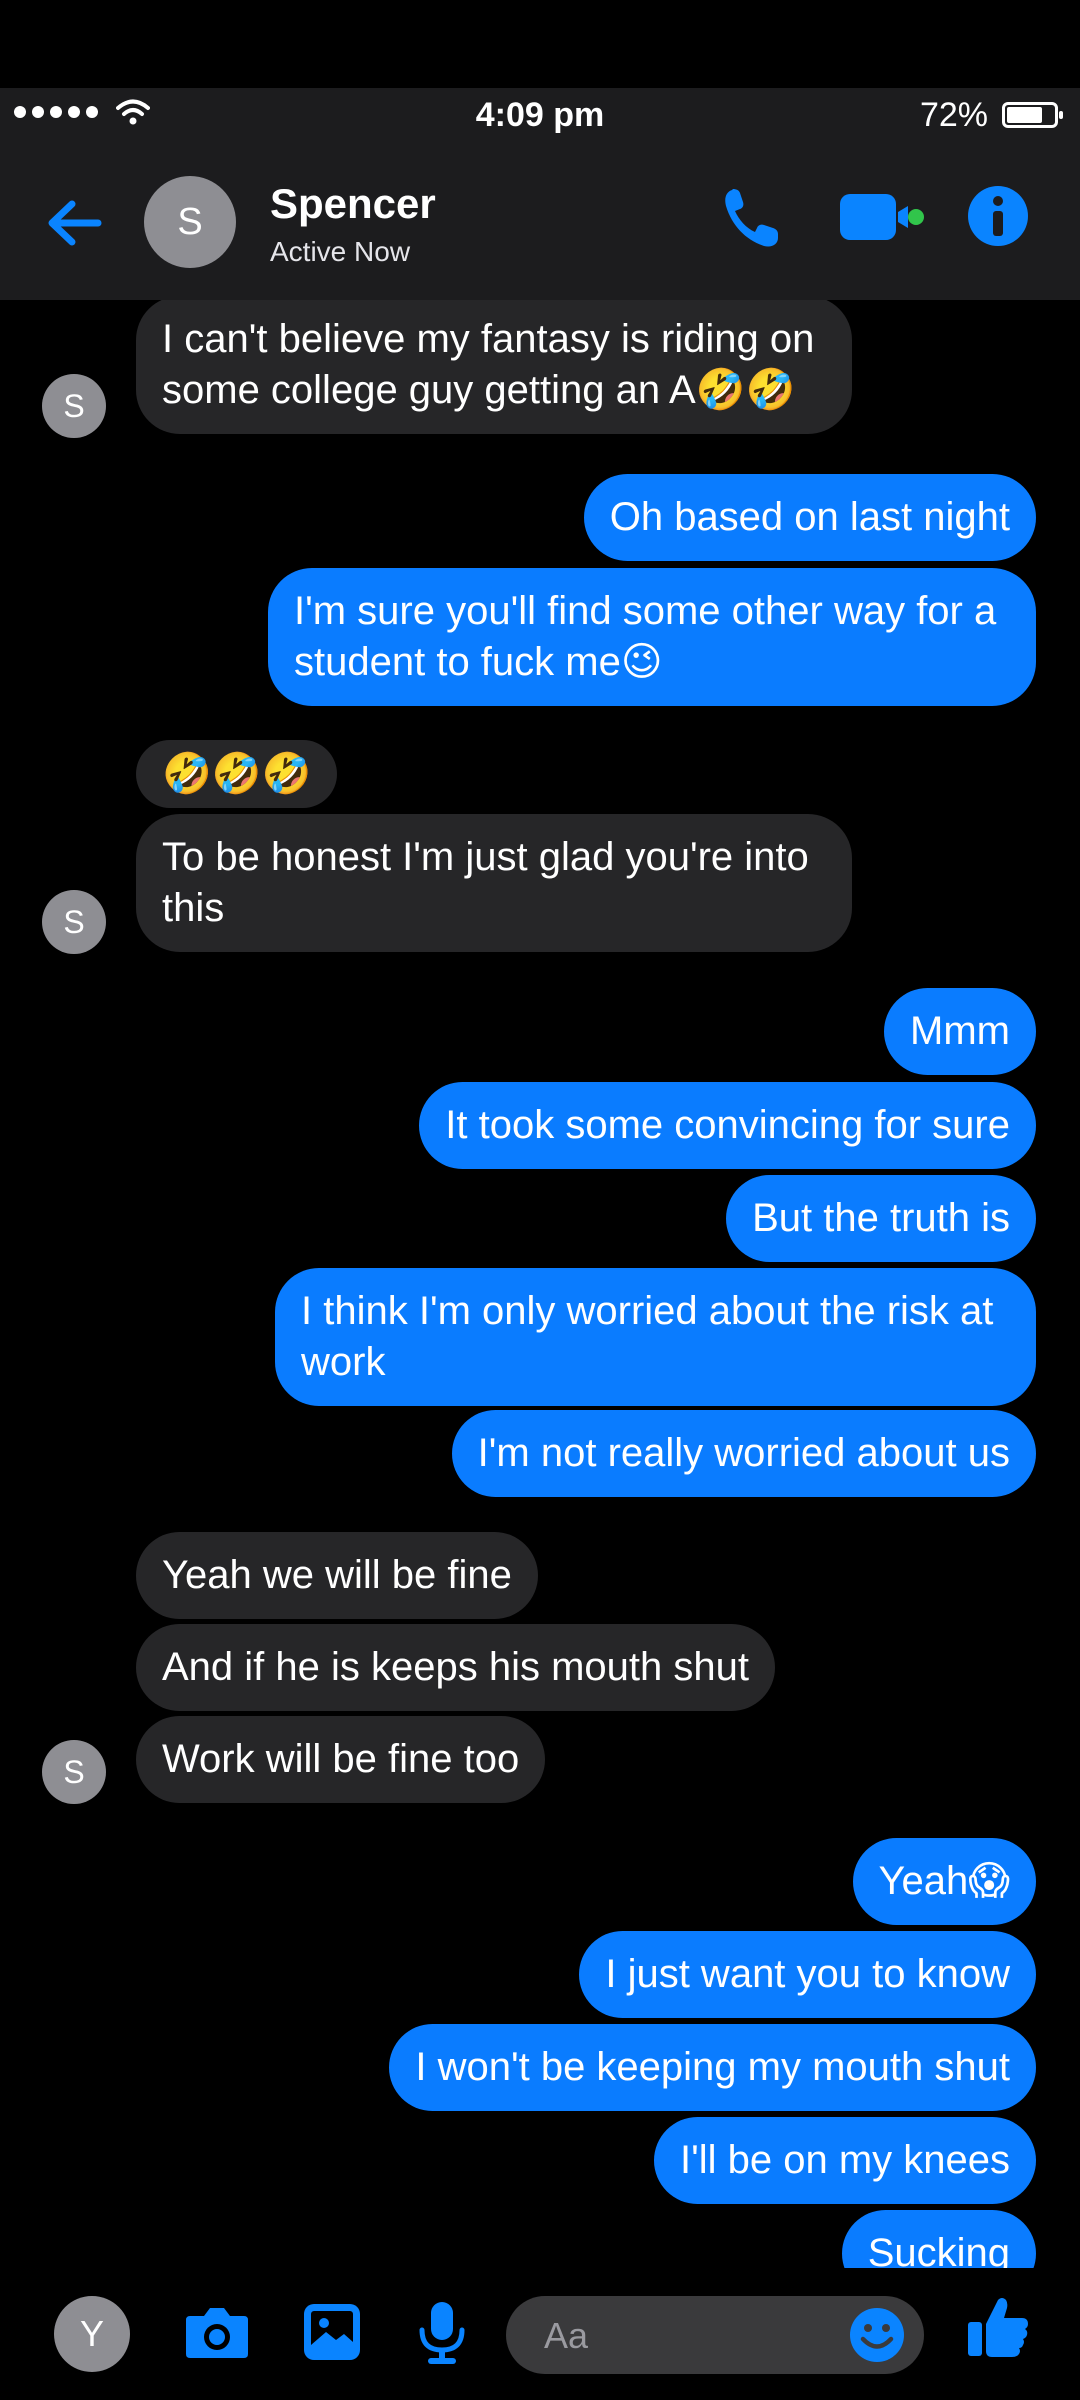  What do you see at coordinates (807, 1974) in the screenshot?
I see `message-outgoing: I just want you to know` at bounding box center [807, 1974].